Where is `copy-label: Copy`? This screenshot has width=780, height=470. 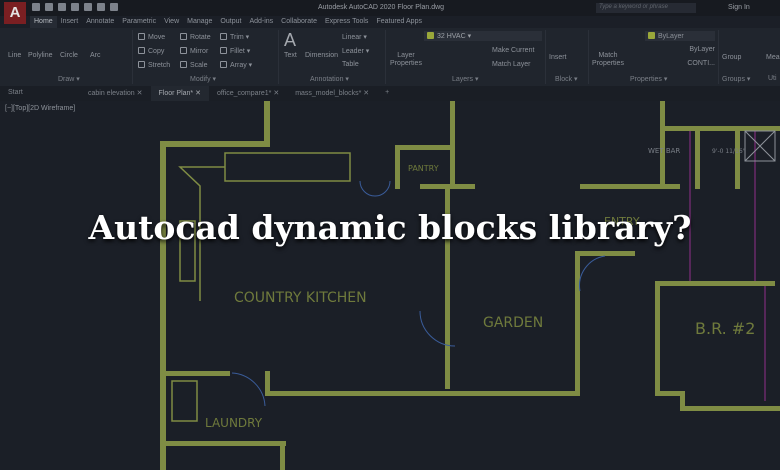
copy-label: Copy is located at coordinates (156, 51).